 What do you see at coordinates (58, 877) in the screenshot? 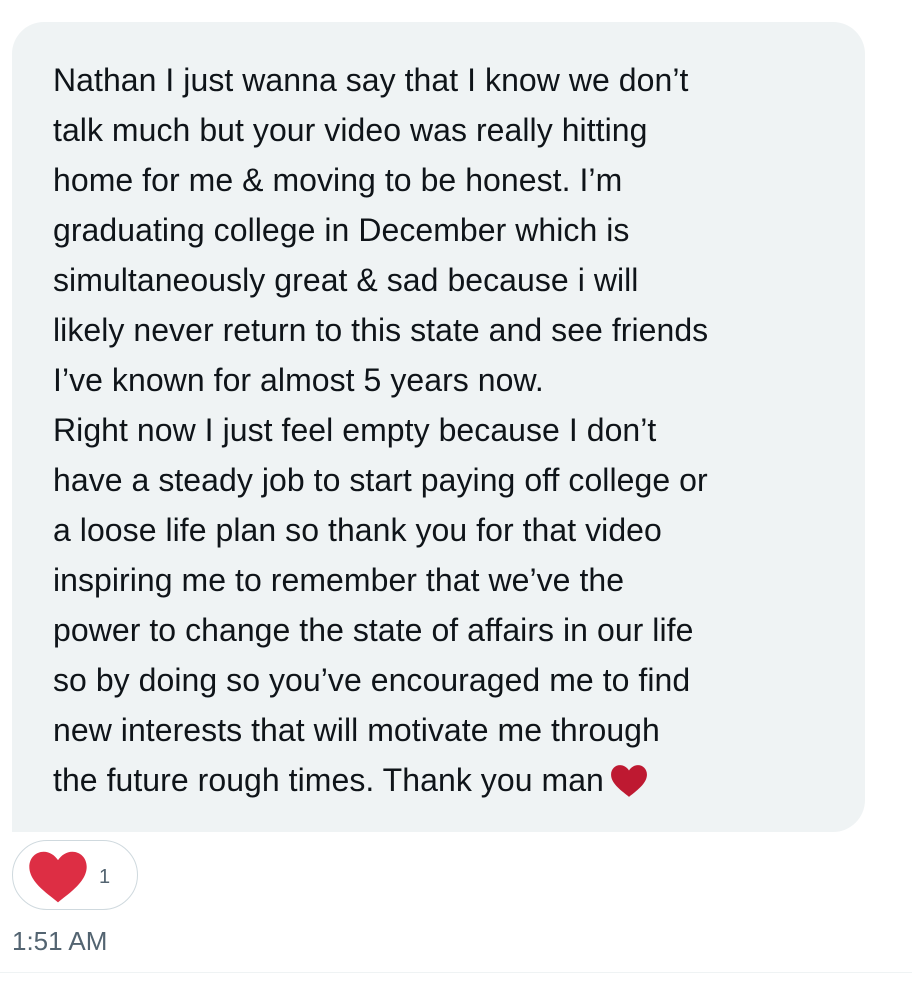
I see `heart-icon` at bounding box center [58, 877].